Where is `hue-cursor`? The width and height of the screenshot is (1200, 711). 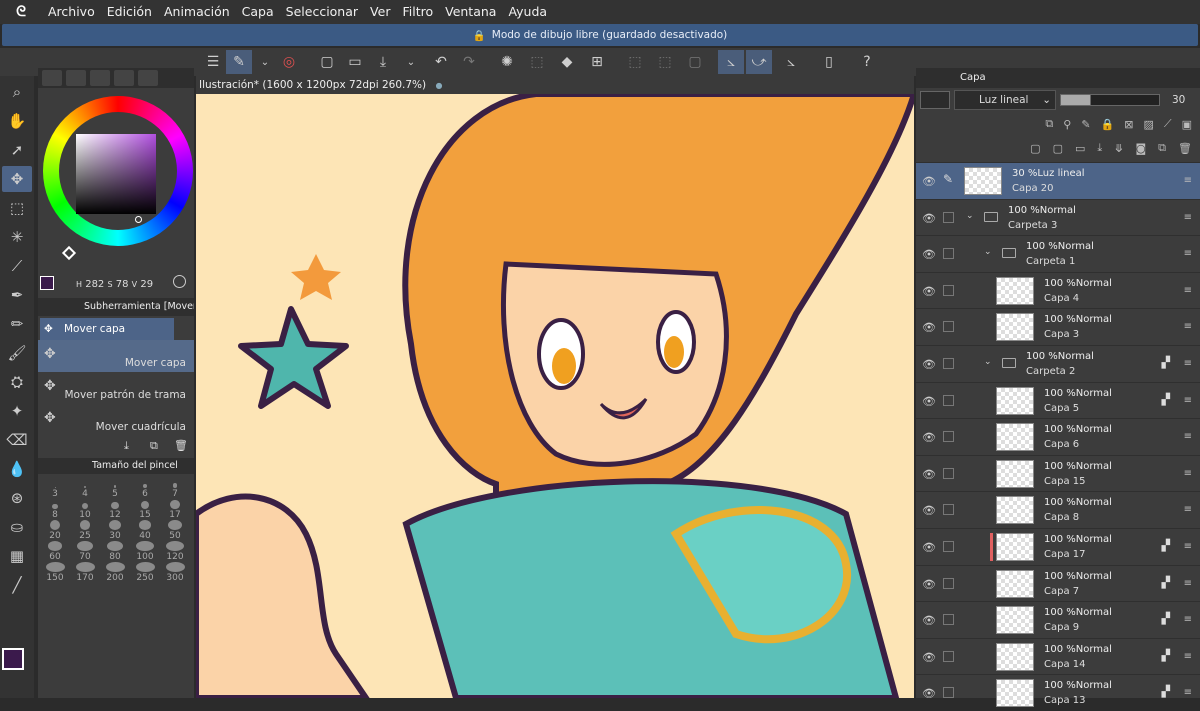 hue-cursor is located at coordinates (69, 253).